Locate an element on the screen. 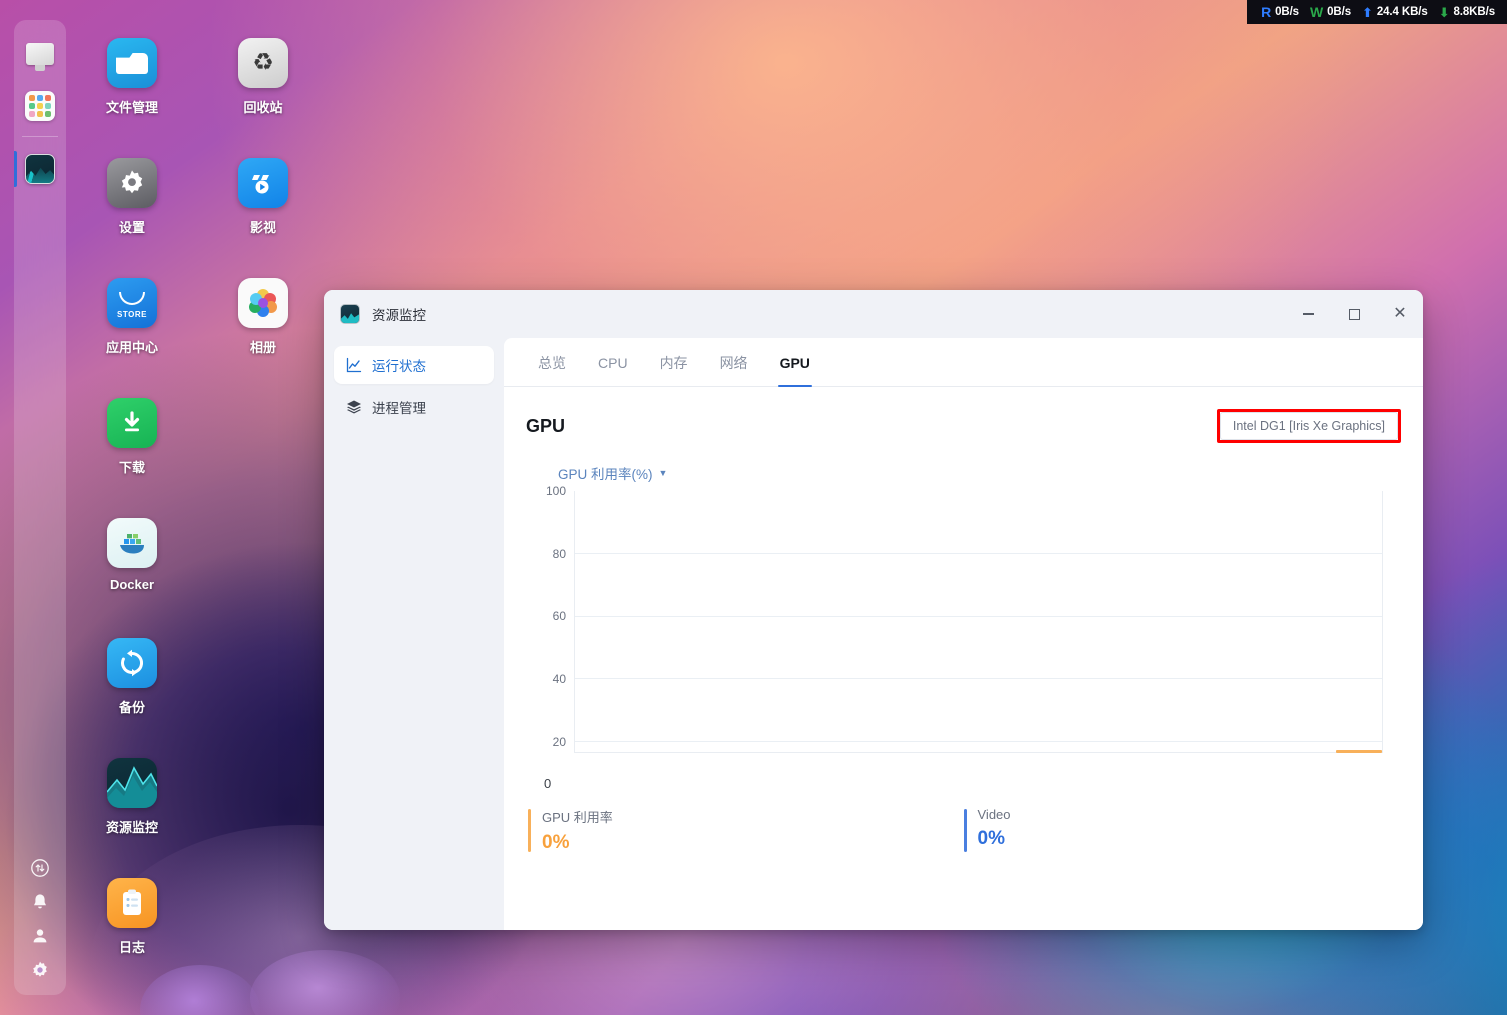 The width and height of the screenshot is (1507, 1015). metric-dropdown-label: GPU 利用率(%) is located at coordinates (605, 474).